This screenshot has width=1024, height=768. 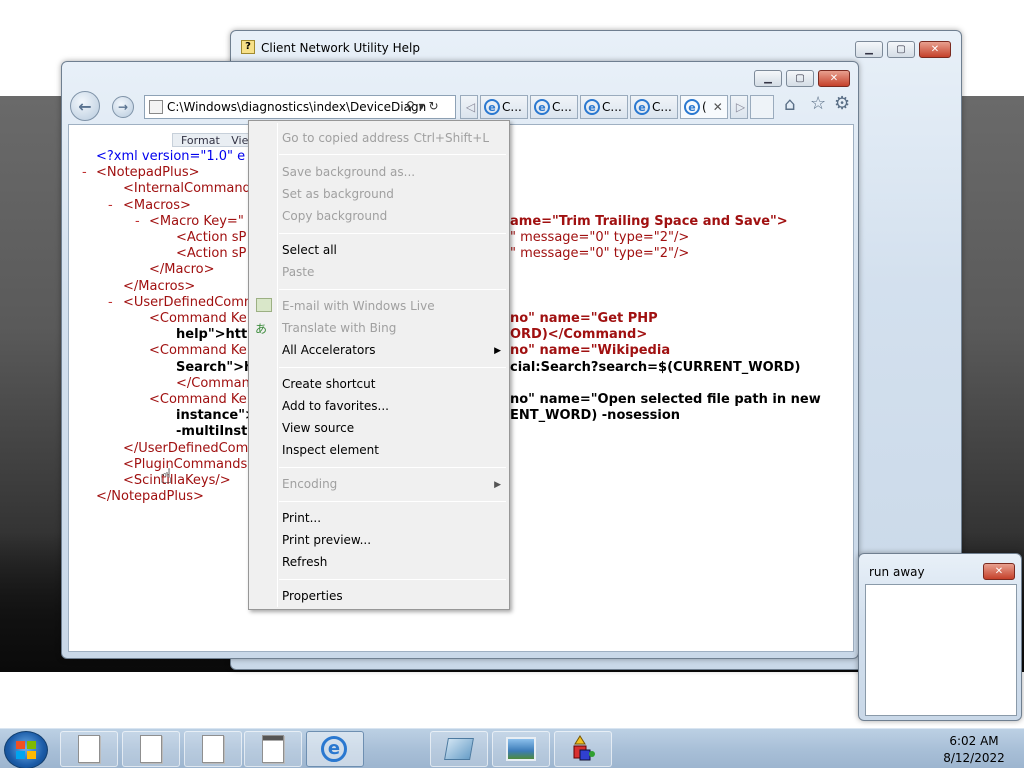 I want to click on app-icon, so click(x=459, y=749).